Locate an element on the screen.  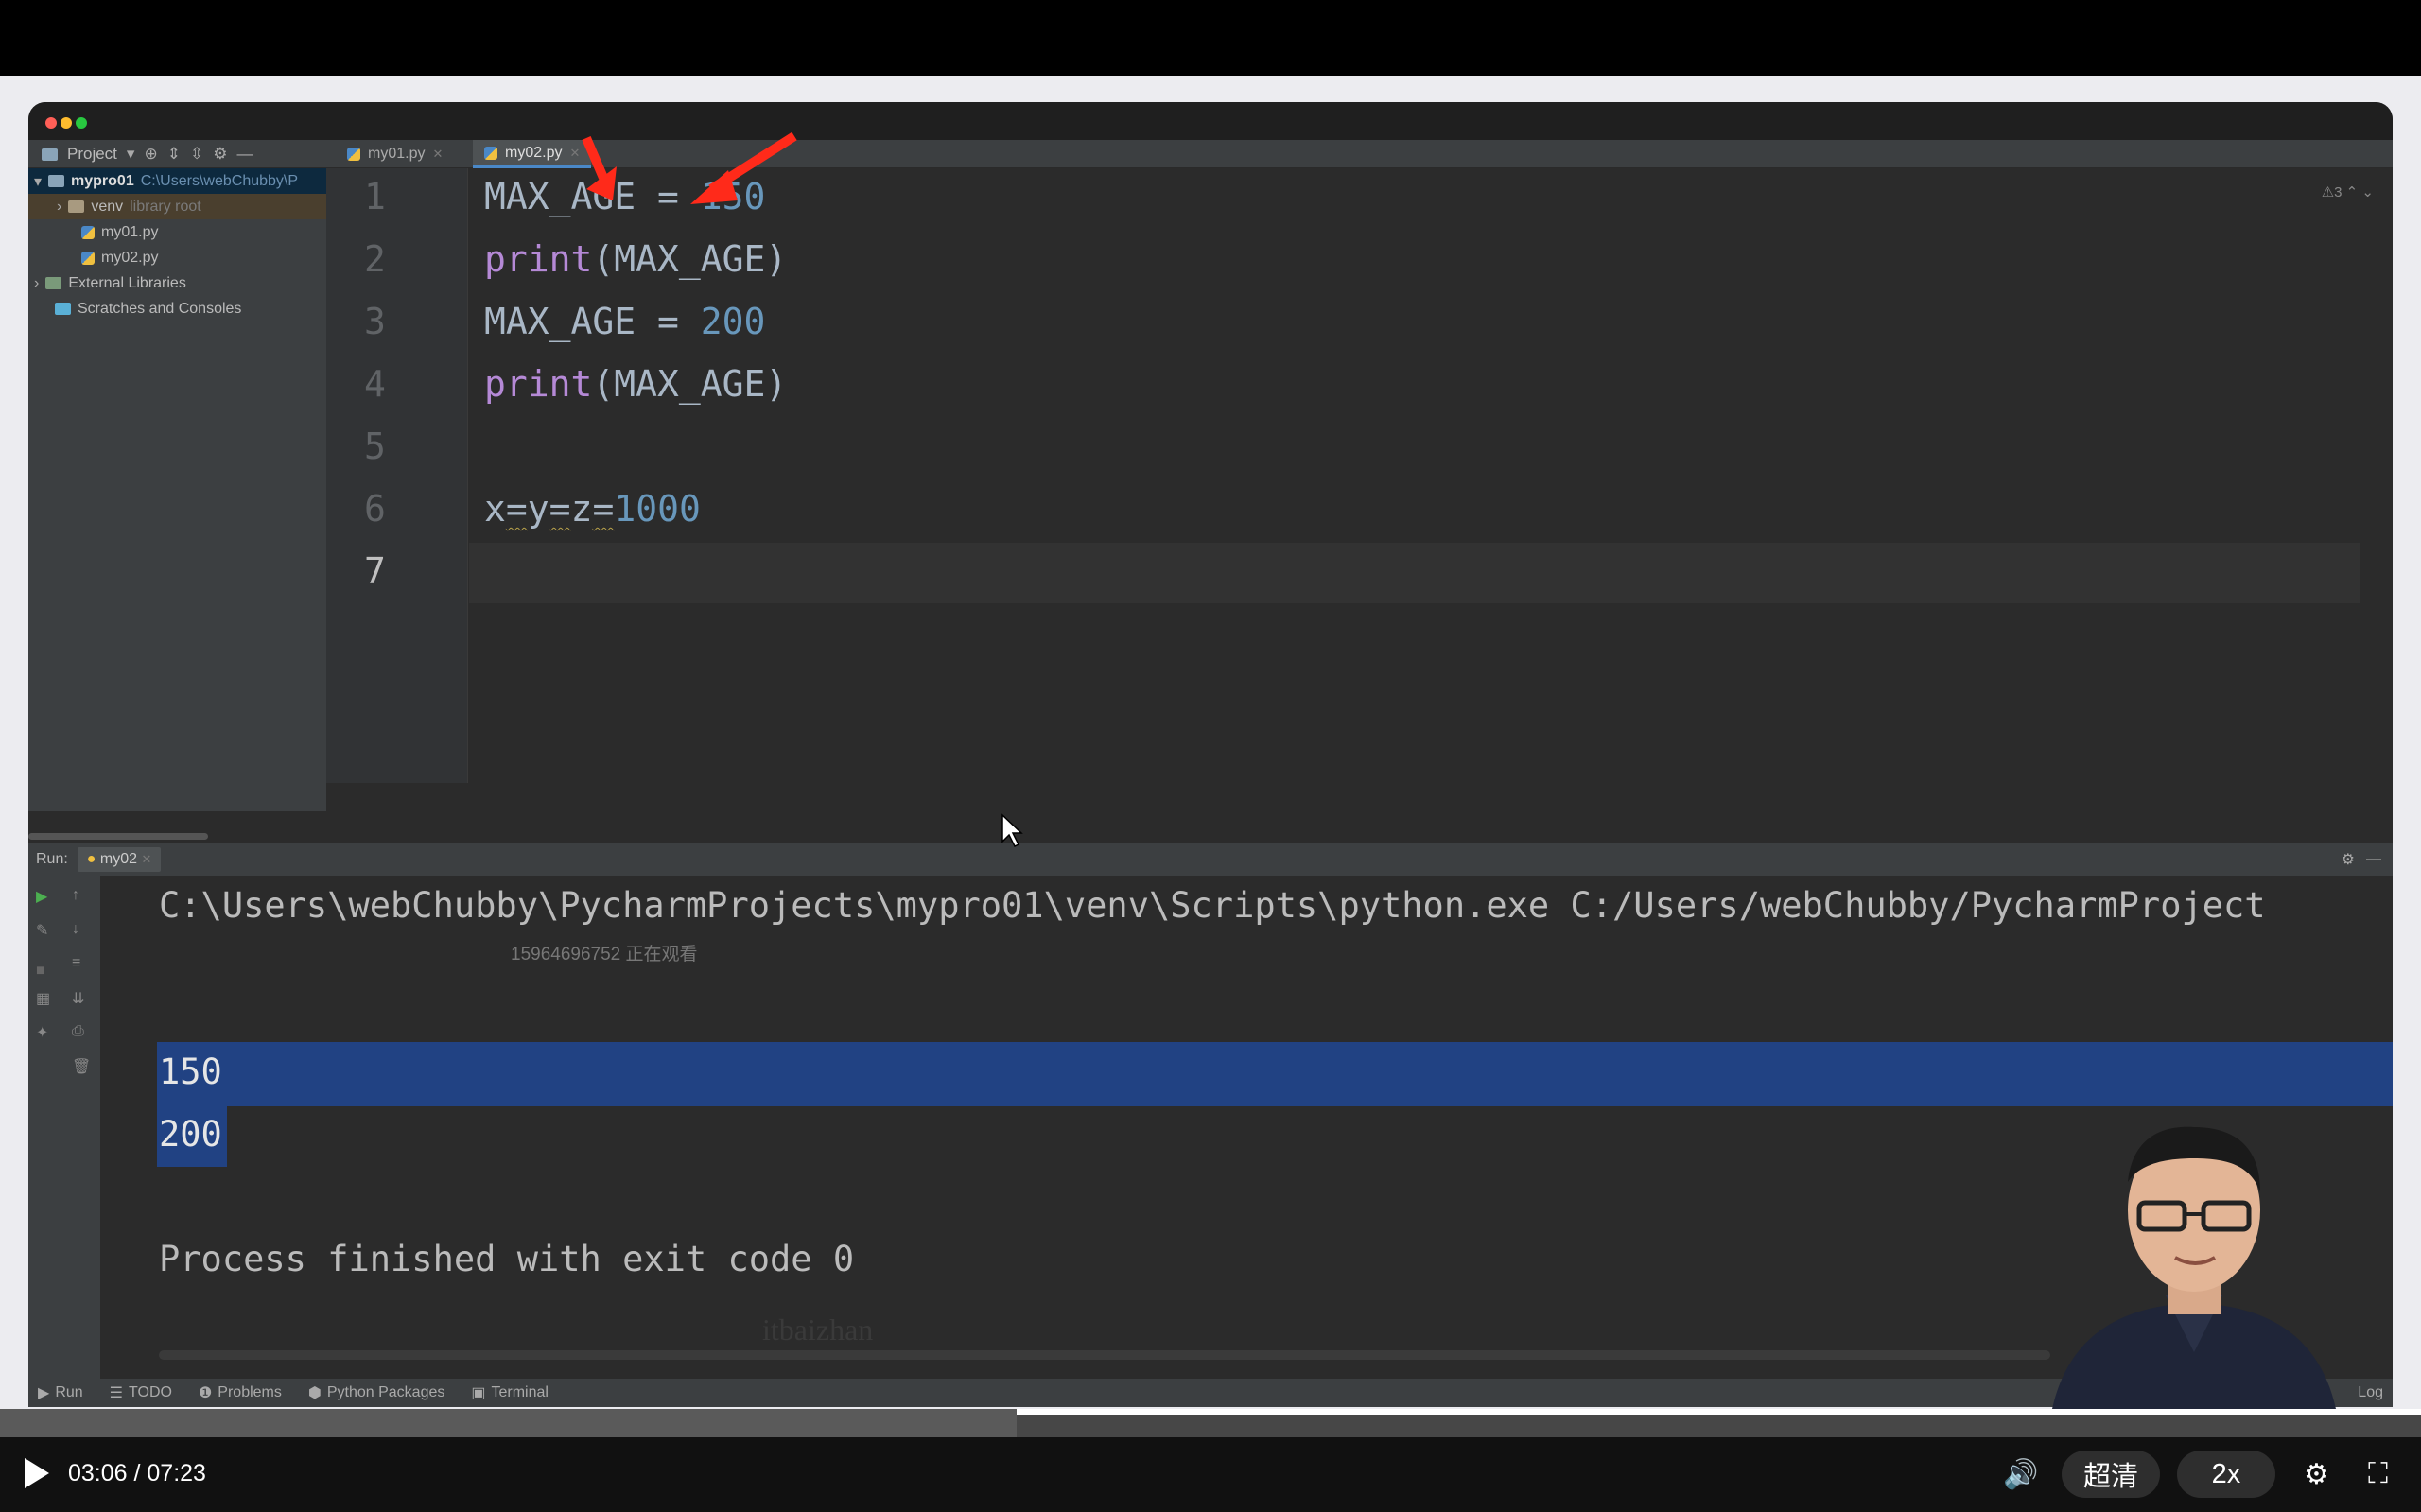
soft-wrap-icon: ≡ is located at coordinates (76, 963).